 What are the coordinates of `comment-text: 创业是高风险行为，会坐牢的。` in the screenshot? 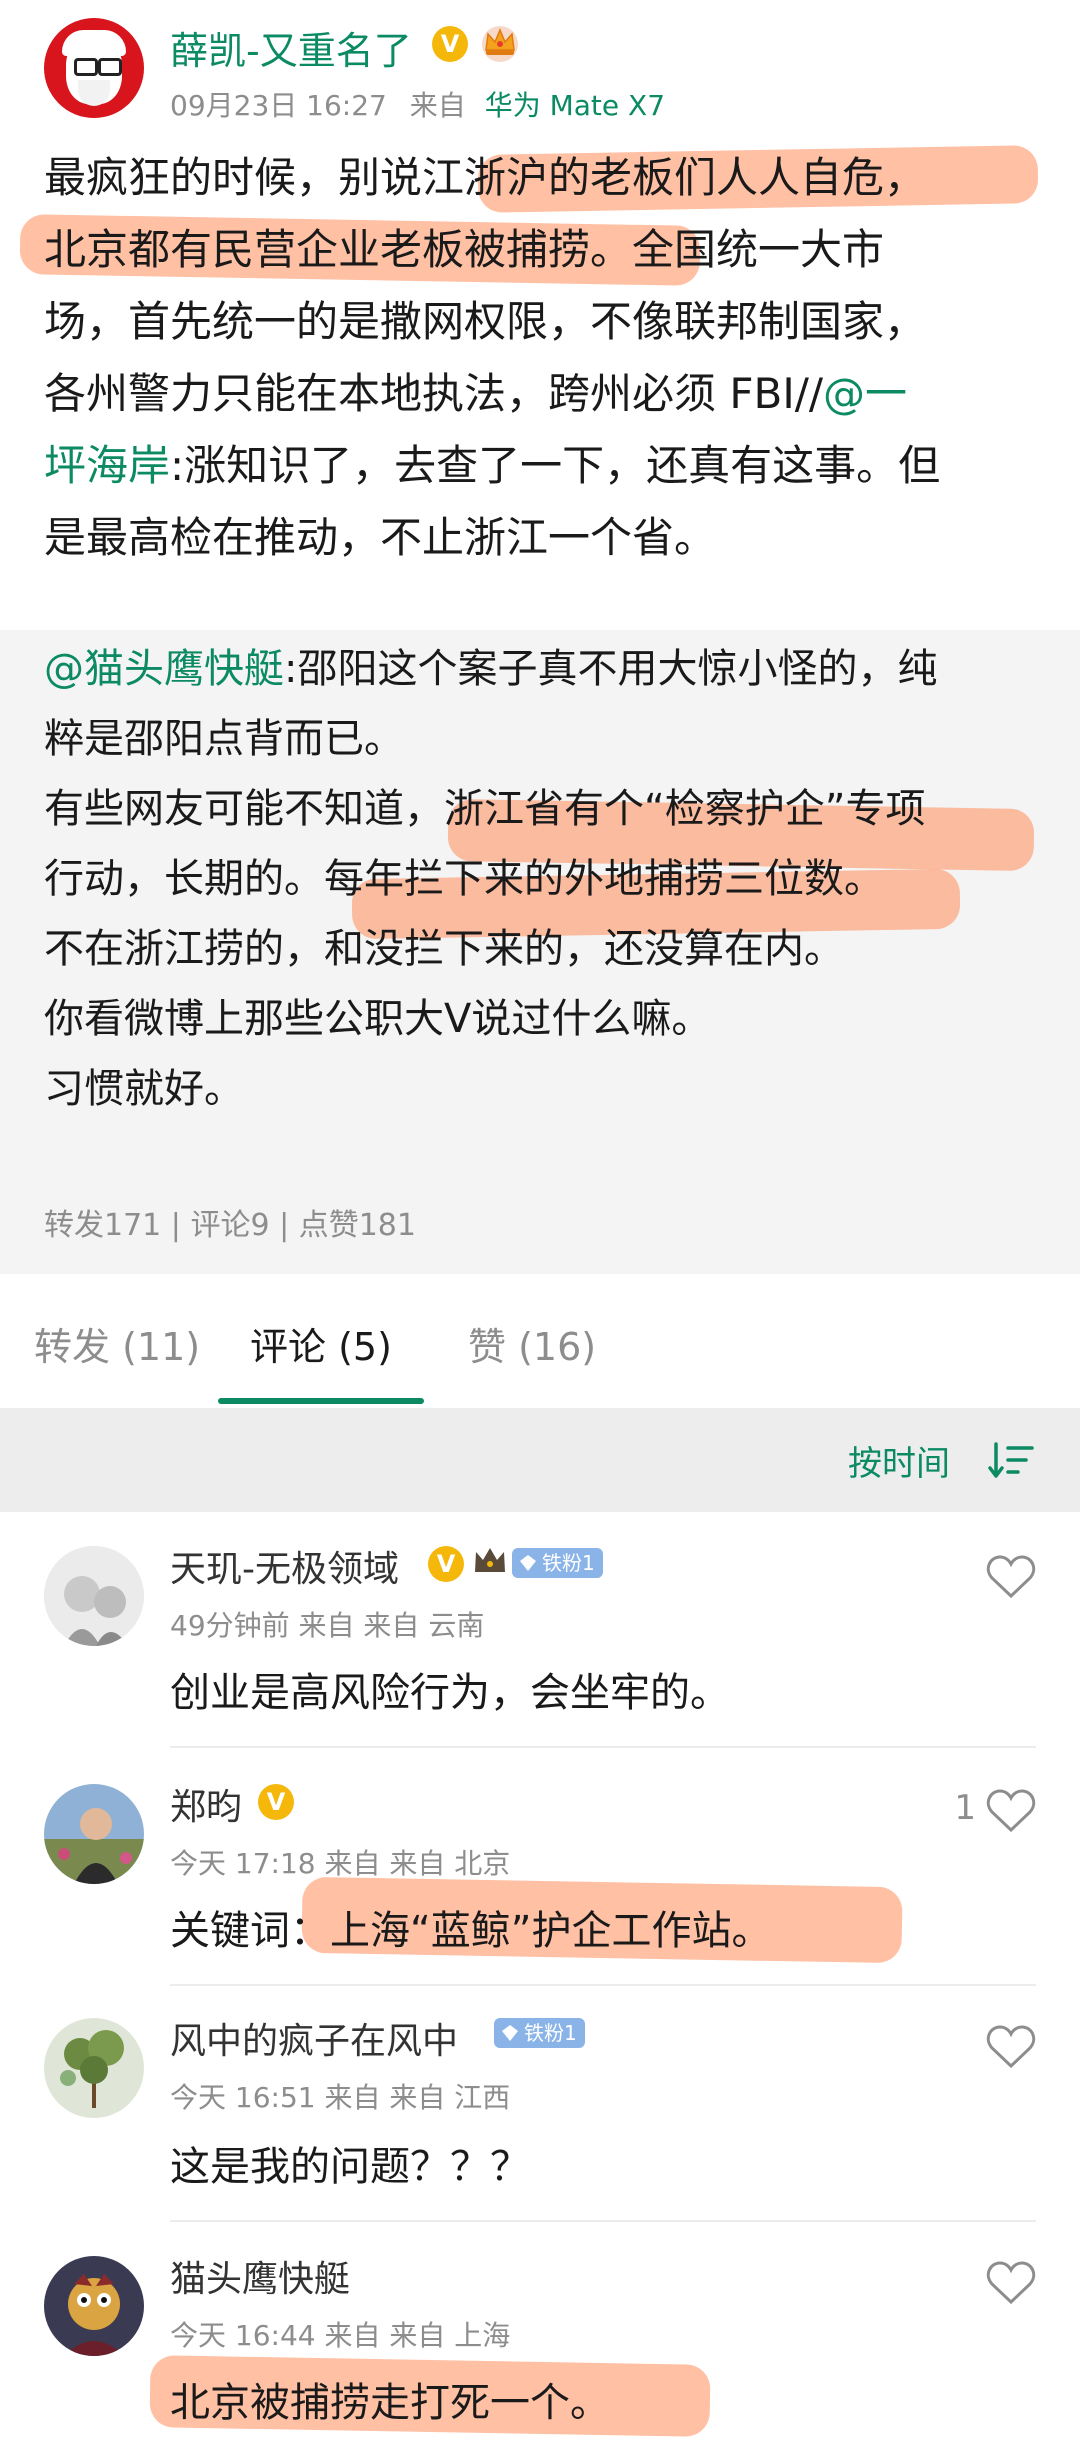 It's located at (450, 1693).